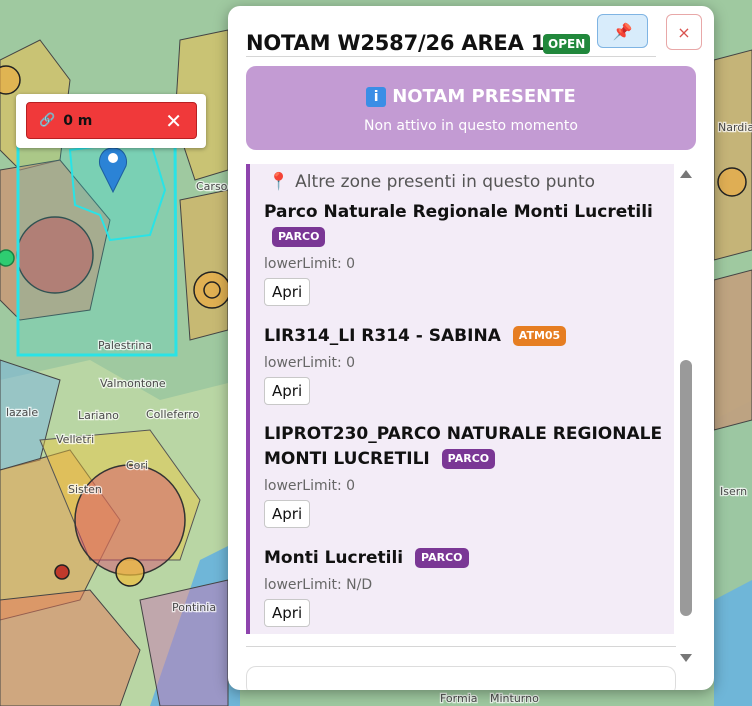  I want to click on map-point, so click(7, 258).